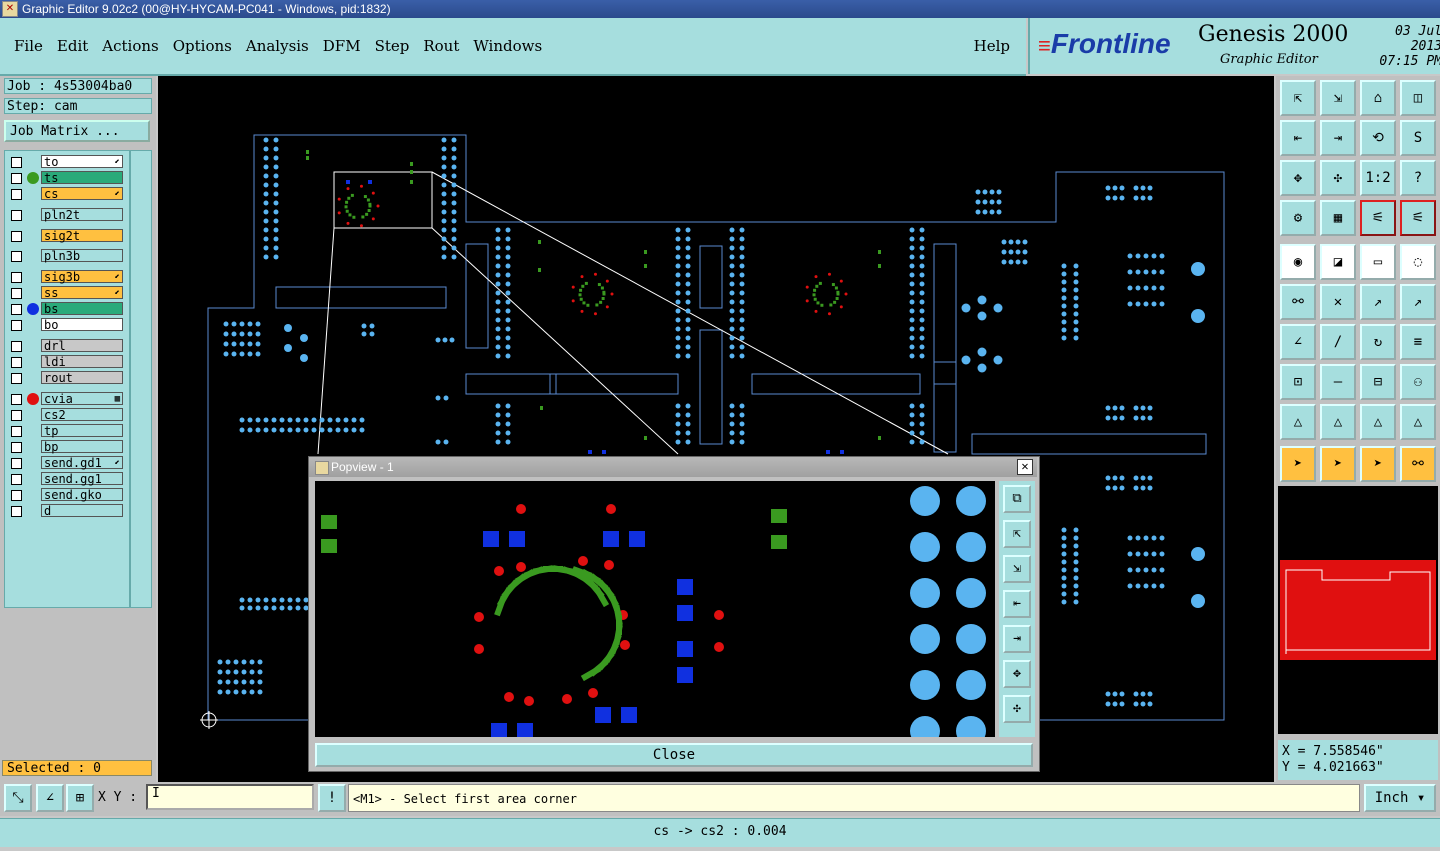  Describe the element at coordinates (1017, 674) in the screenshot. I see `popview-fit-icon: ✥` at that location.